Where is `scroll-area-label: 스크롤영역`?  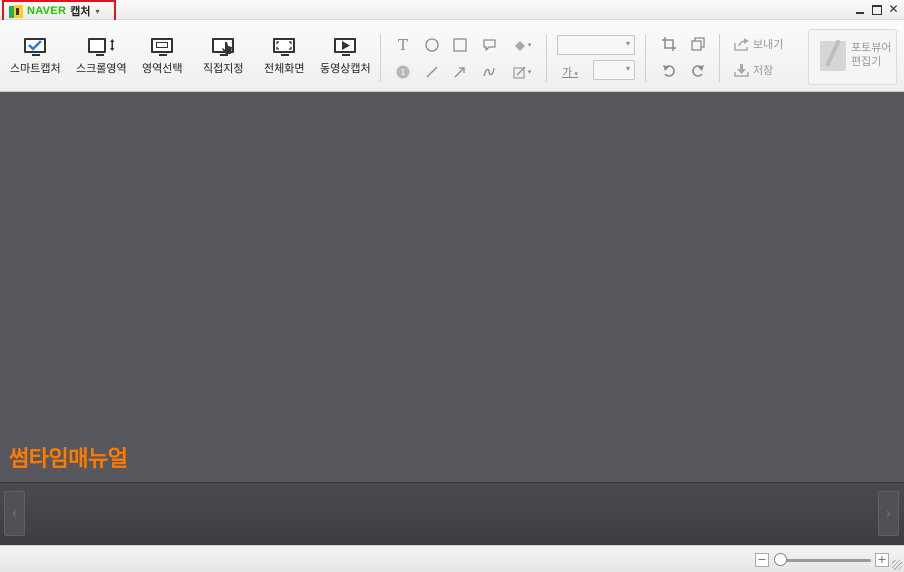
scroll-area-label: 스크롤영역 is located at coordinates (101, 68).